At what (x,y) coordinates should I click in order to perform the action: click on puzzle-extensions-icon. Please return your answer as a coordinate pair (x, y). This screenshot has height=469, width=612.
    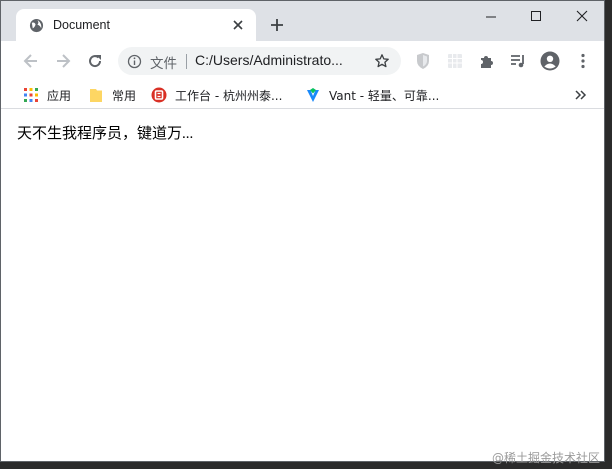
    Looking at the image, I should click on (487, 61).